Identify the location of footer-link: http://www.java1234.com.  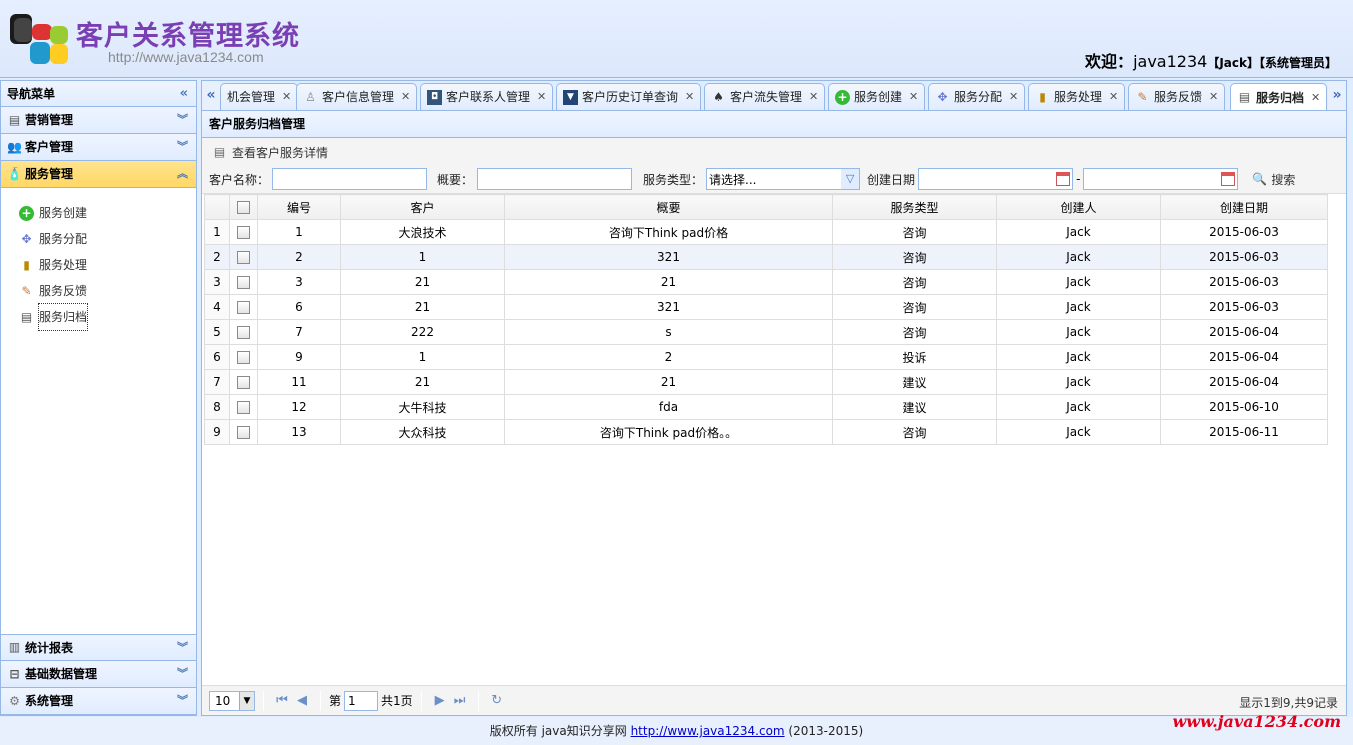
(708, 731).